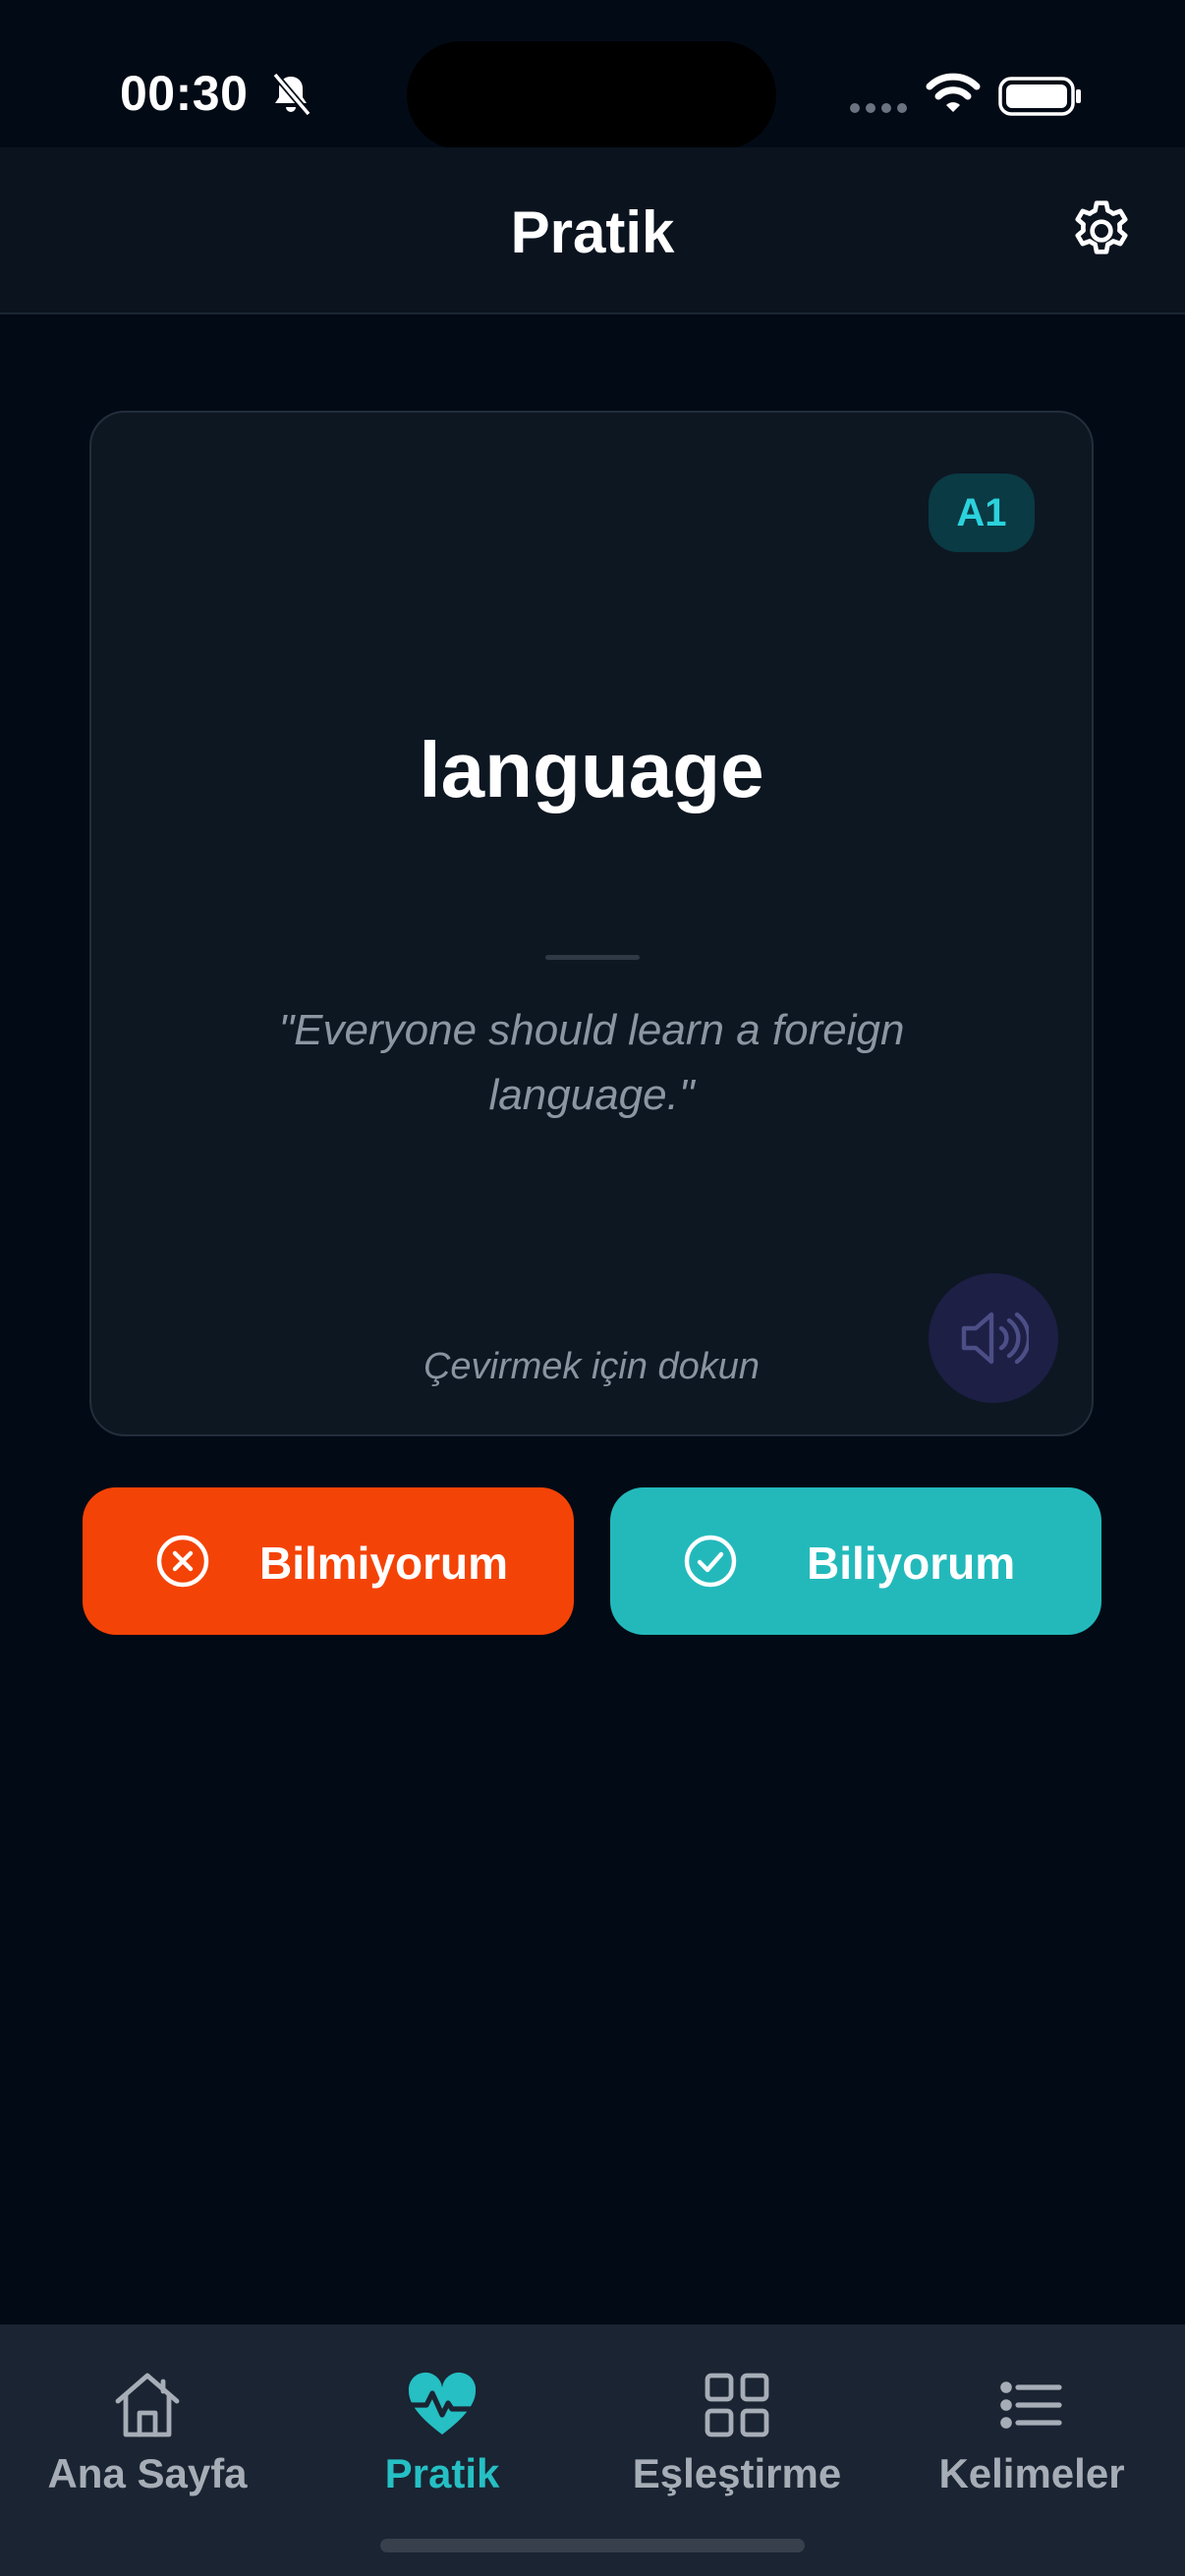 This screenshot has width=1185, height=2576. I want to click on tab-practice-label: Pratik, so click(442, 2473).